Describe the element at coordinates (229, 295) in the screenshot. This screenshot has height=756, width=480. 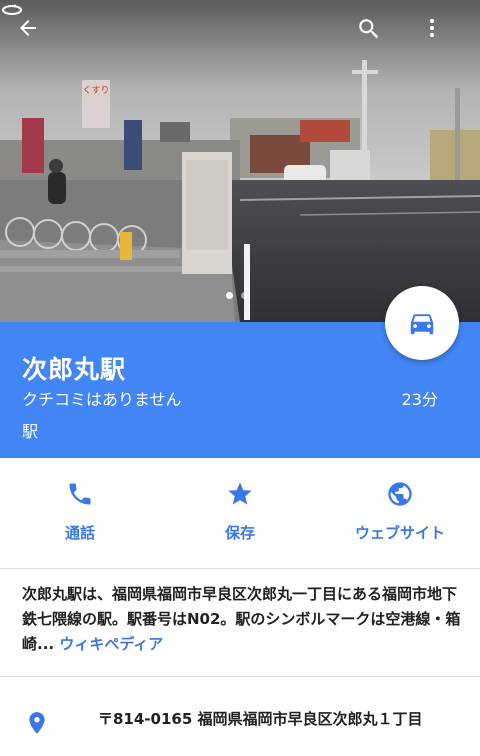
I see `pager-dot-active` at that location.